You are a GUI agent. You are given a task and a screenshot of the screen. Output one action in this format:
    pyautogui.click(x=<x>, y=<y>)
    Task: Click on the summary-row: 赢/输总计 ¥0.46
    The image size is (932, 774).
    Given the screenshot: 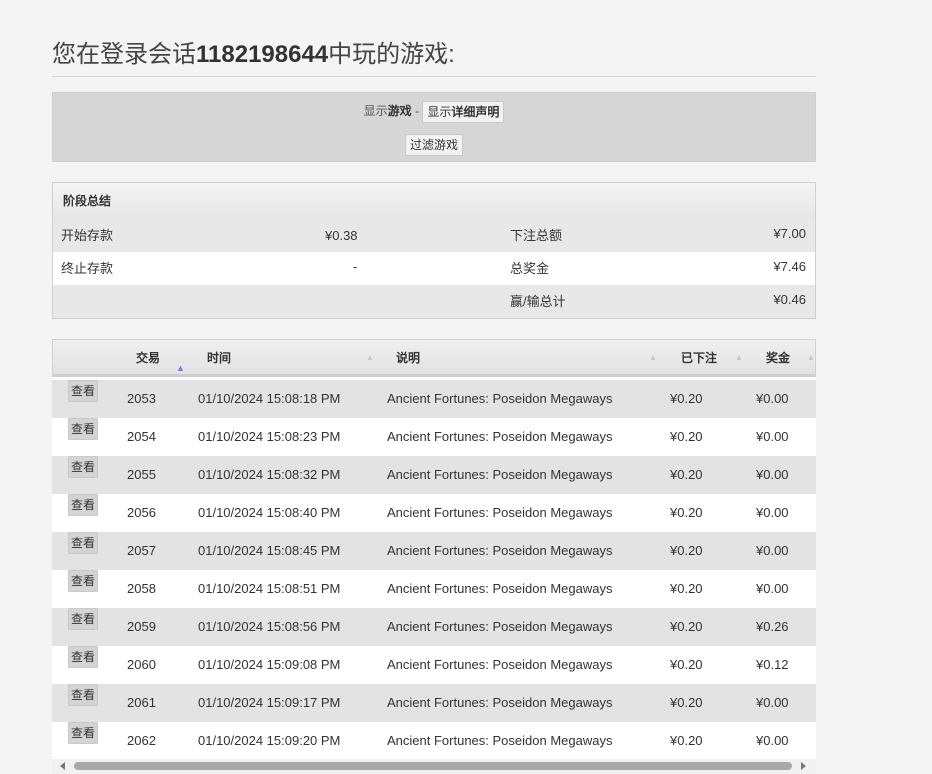 What is the action you would take?
    pyautogui.click(x=434, y=301)
    